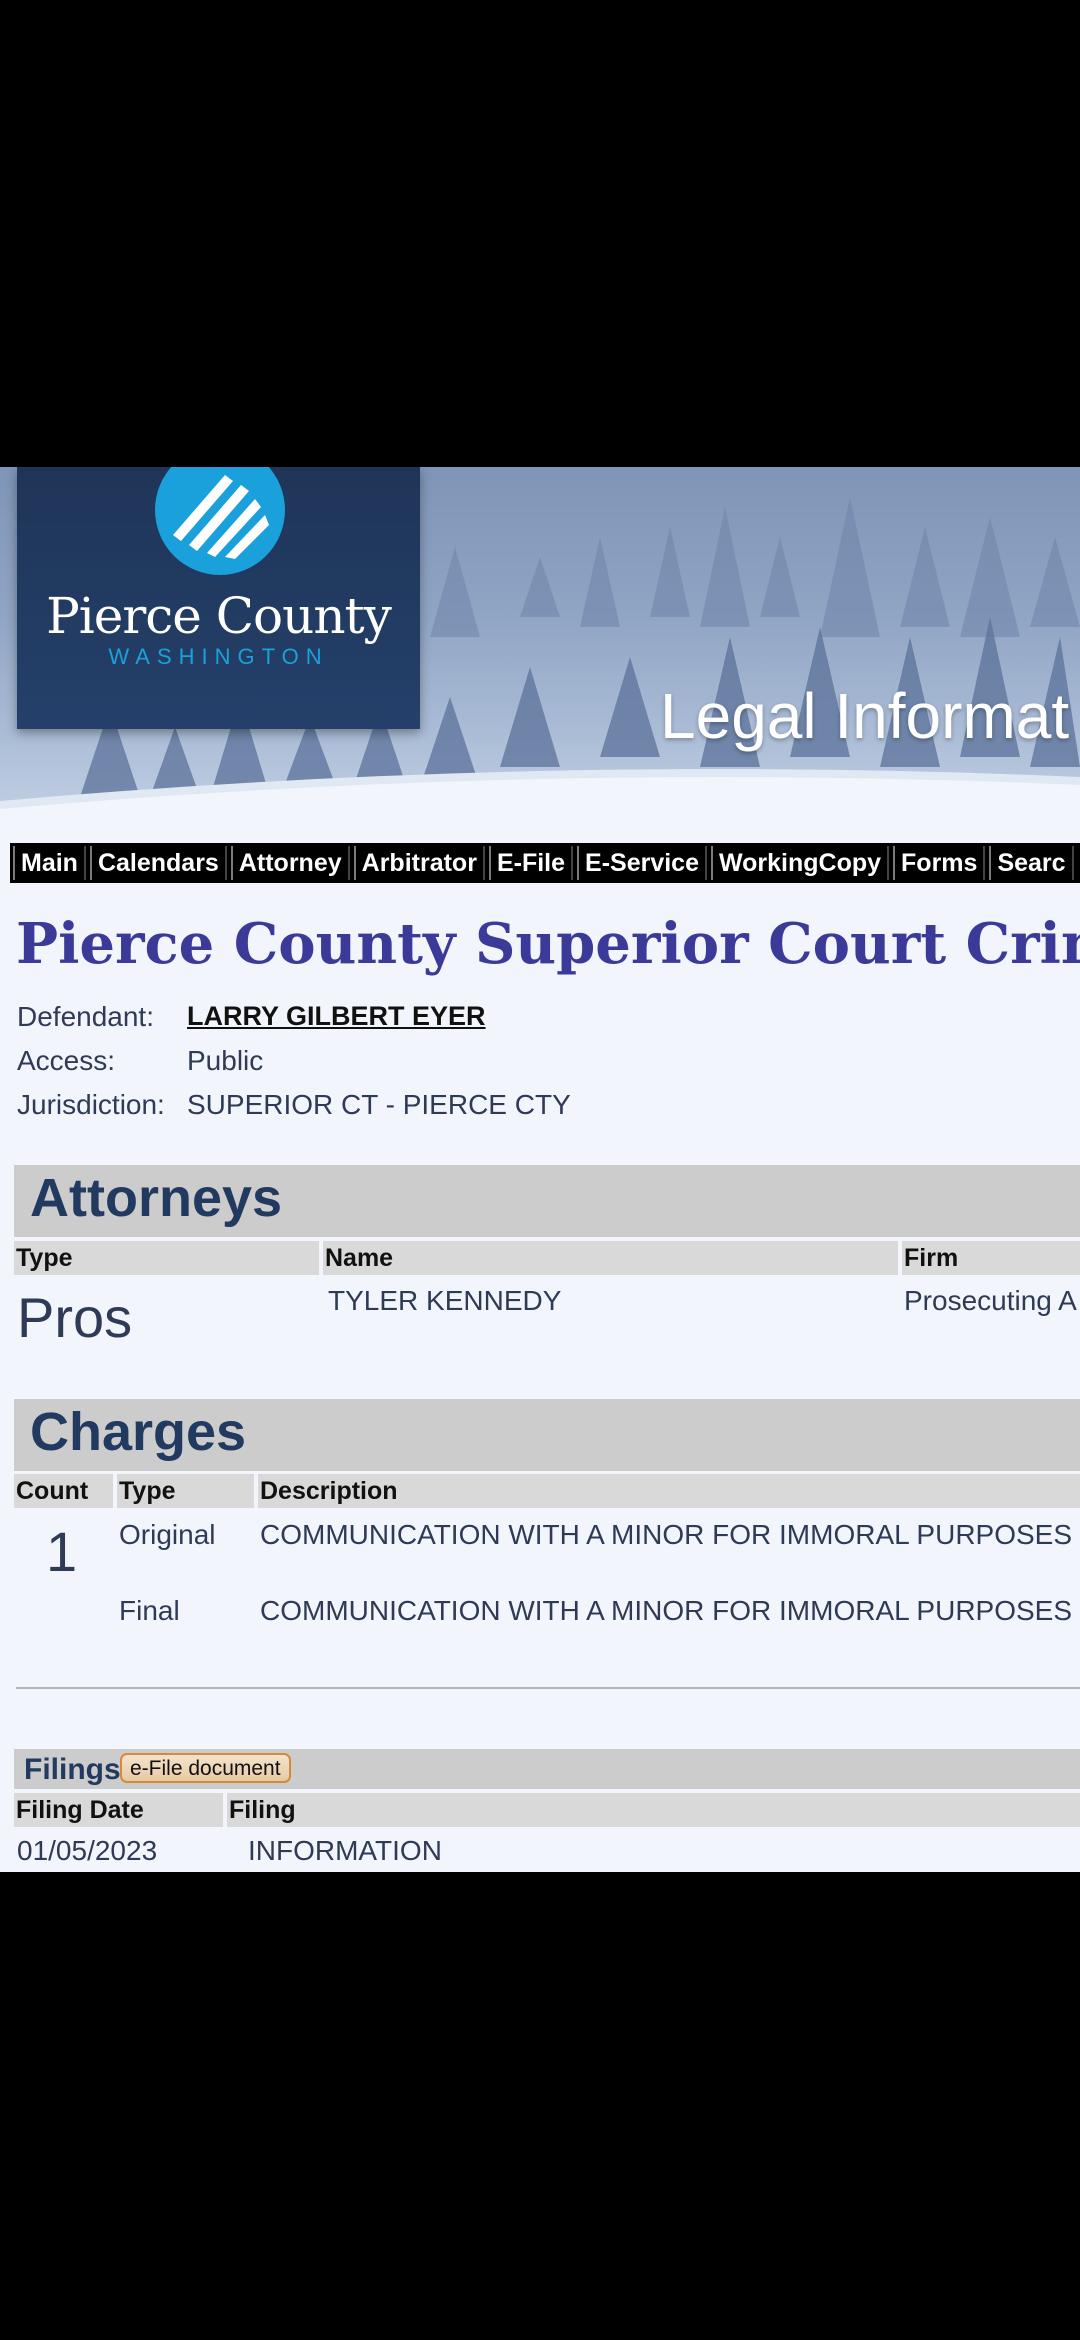 Image resolution: width=1080 pixels, height=2340 pixels. Describe the element at coordinates (218, 656) in the screenshot. I see `logo-state-name: WASHINGTON` at that location.